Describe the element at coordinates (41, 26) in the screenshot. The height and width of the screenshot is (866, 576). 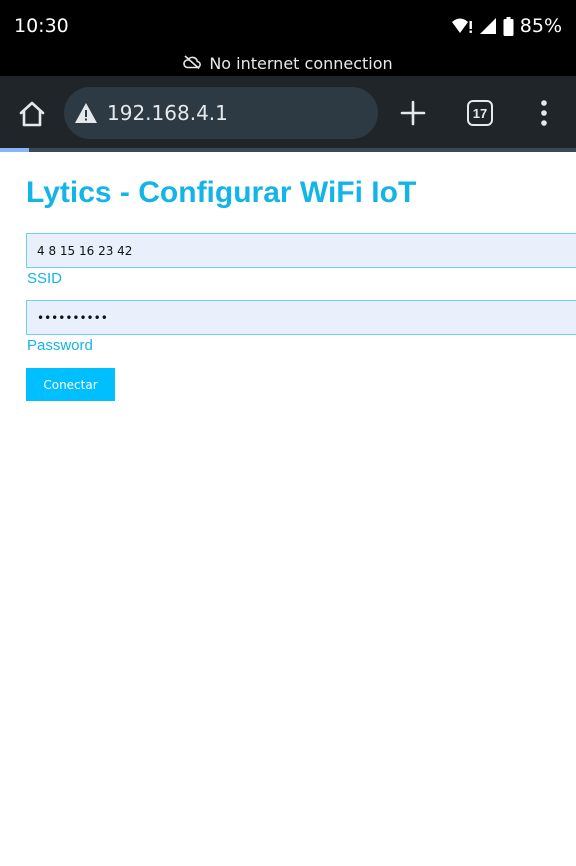
I see `status-time: 10:30` at that location.